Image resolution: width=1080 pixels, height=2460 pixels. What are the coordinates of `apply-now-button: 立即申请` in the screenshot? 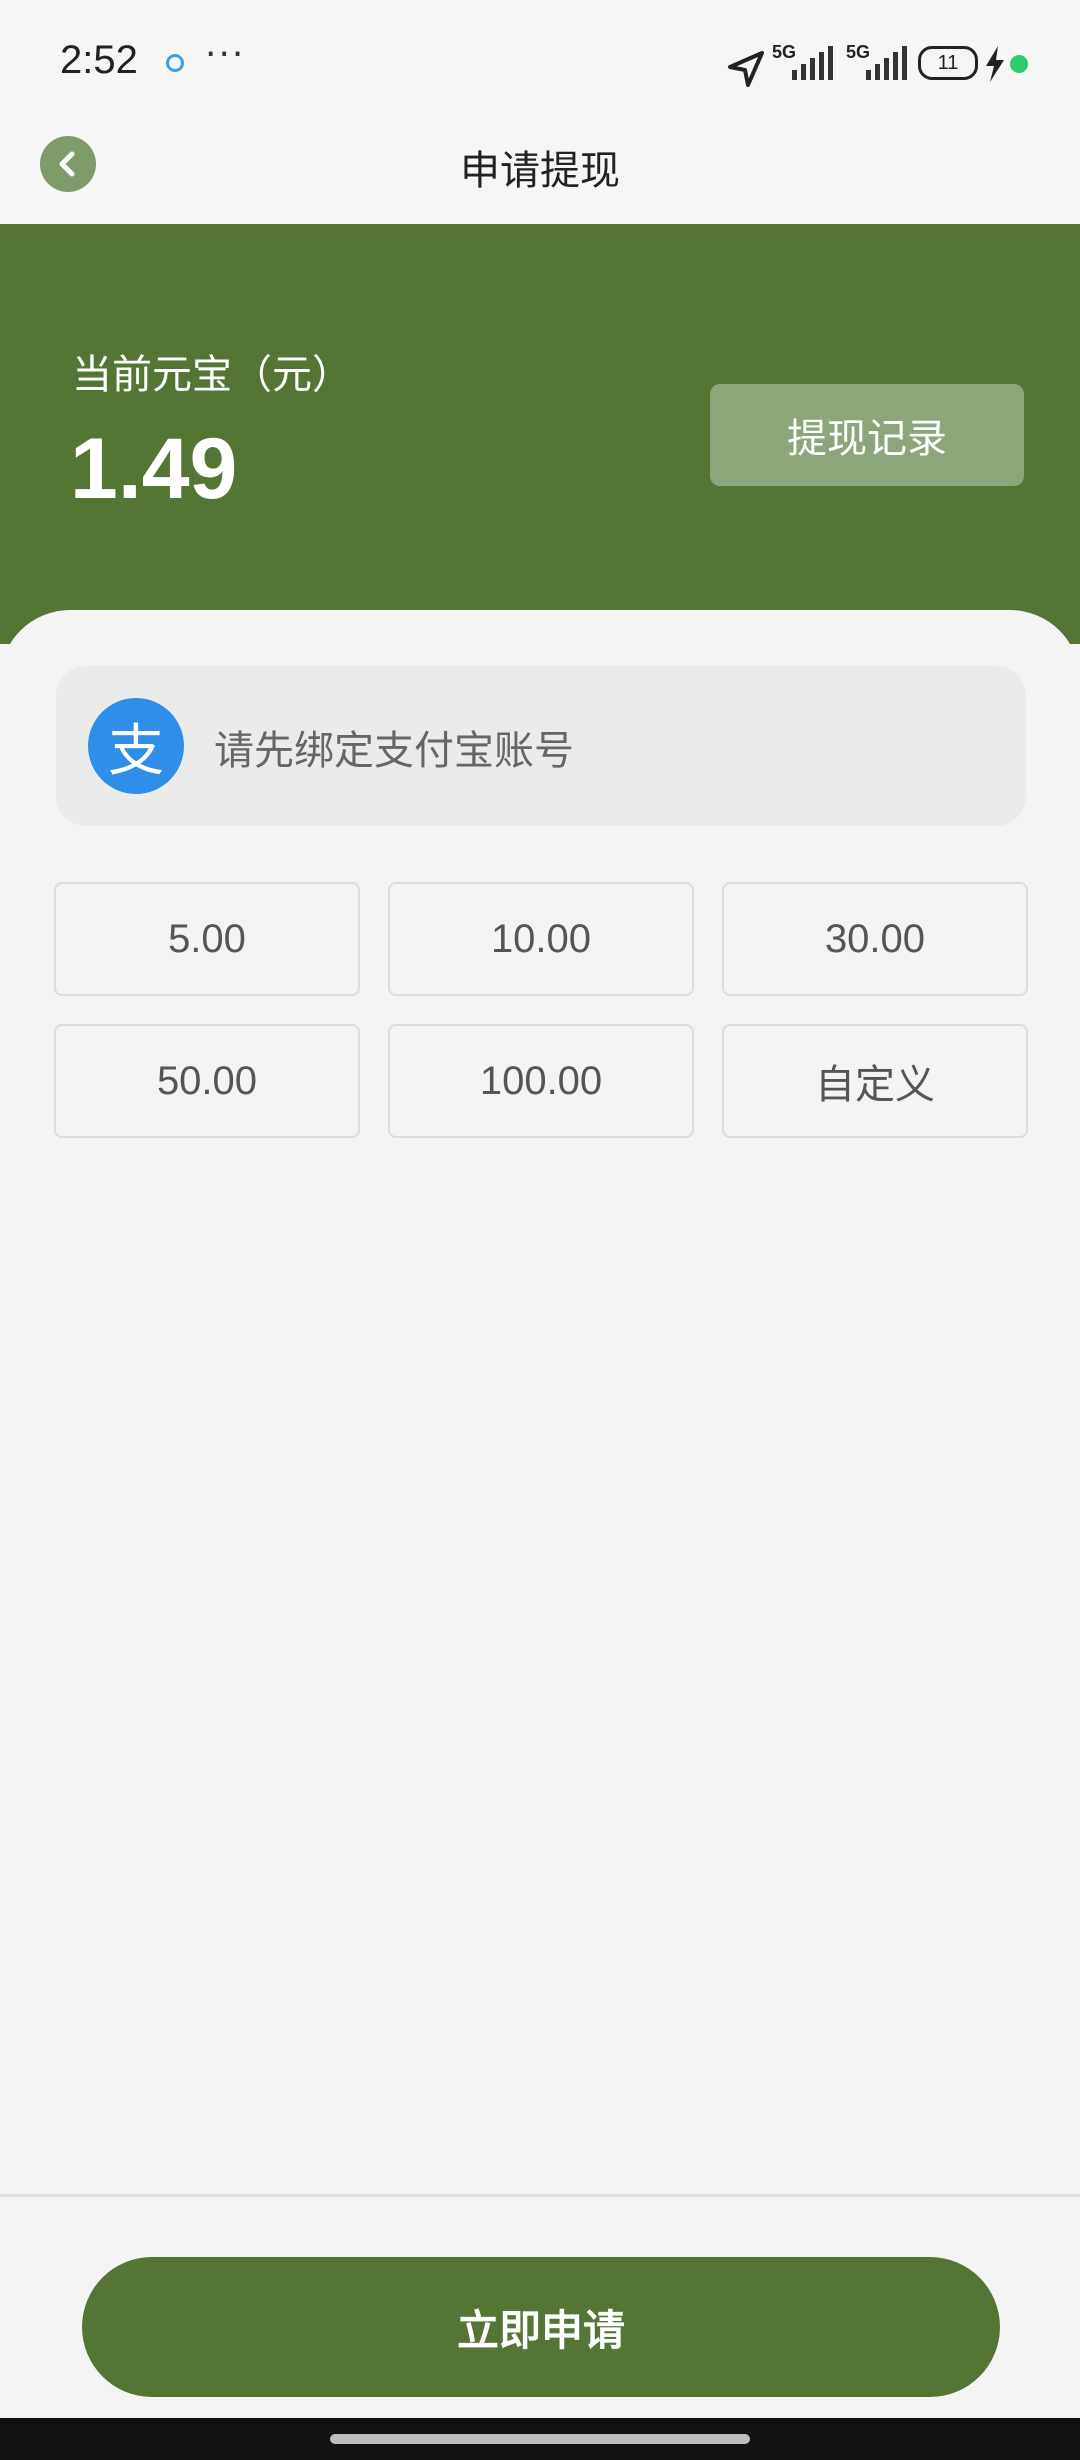 It's located at (541, 2327).